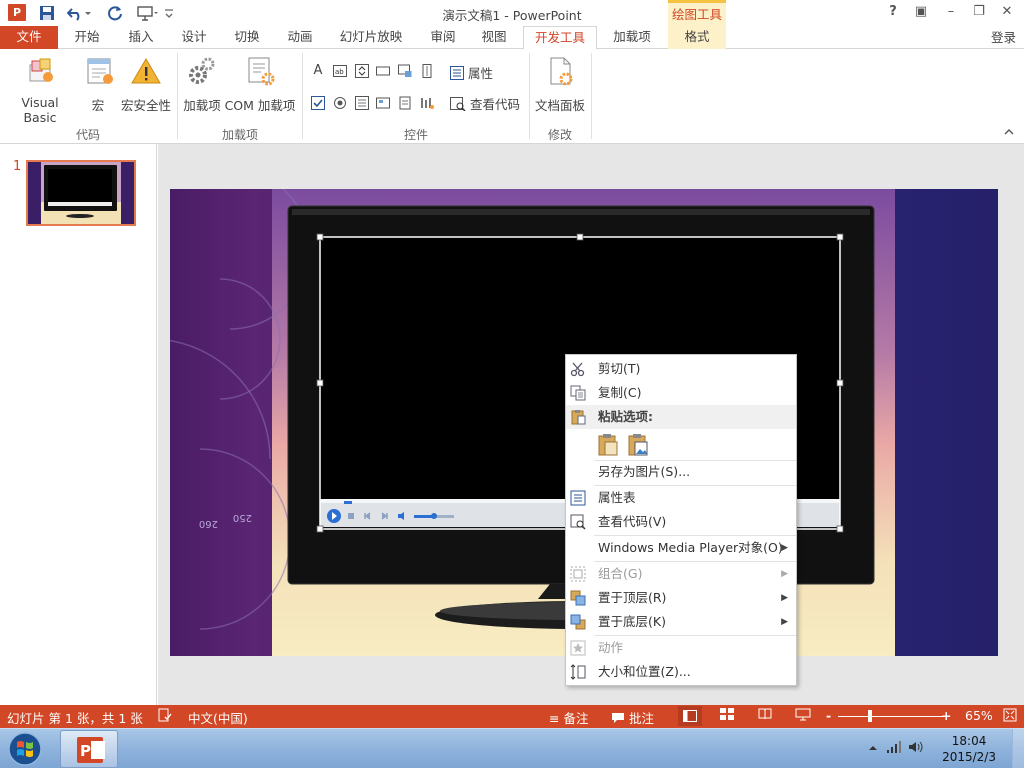 This screenshot has height=768, width=1024. Describe the element at coordinates (362, 103) in the screenshot. I see `listbox-control-icon` at that location.